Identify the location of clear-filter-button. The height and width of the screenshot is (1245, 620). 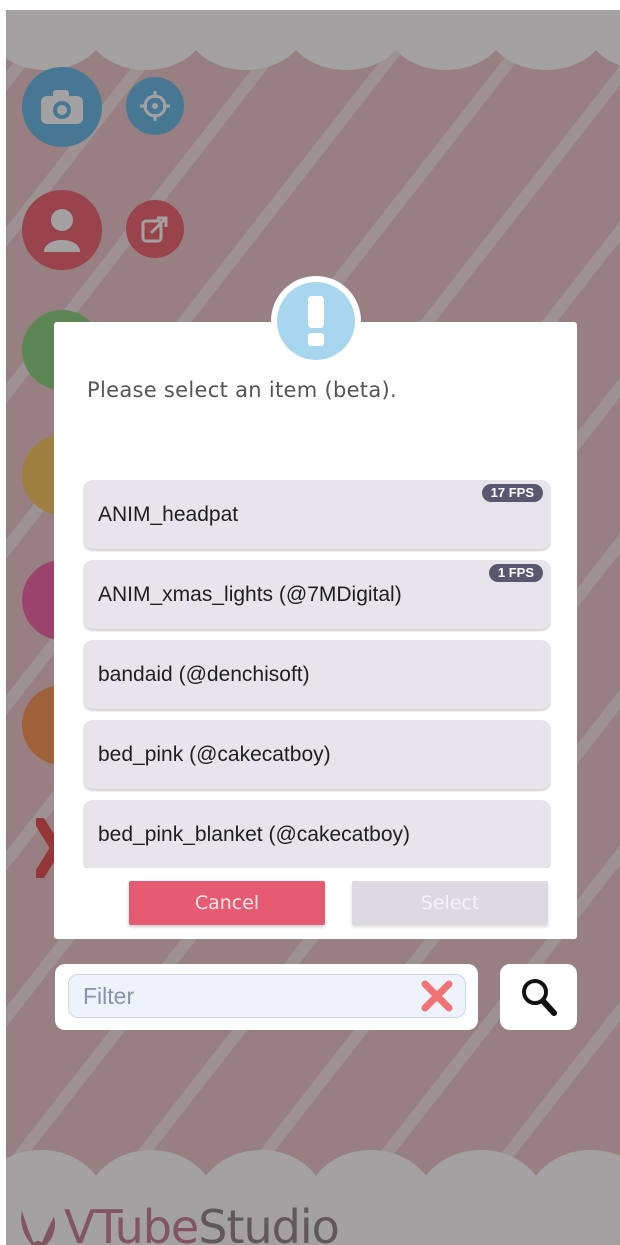
(437, 996).